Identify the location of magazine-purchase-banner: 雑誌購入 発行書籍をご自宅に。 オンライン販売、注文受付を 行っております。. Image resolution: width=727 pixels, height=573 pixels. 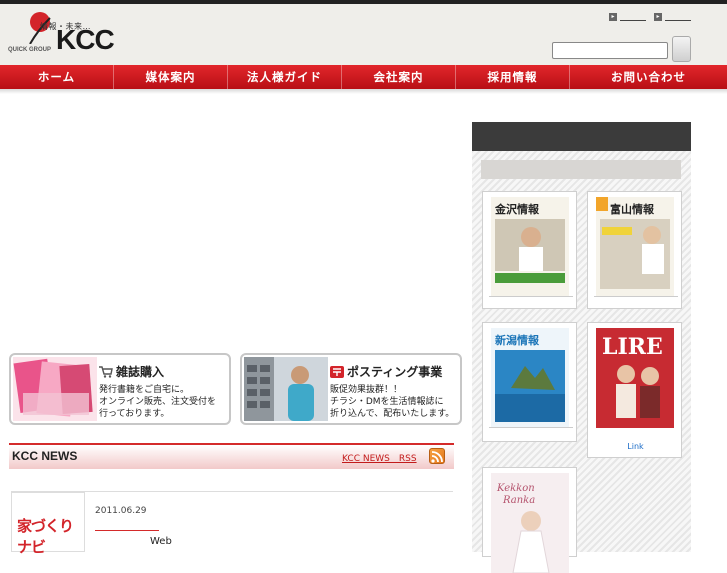
(120, 389).